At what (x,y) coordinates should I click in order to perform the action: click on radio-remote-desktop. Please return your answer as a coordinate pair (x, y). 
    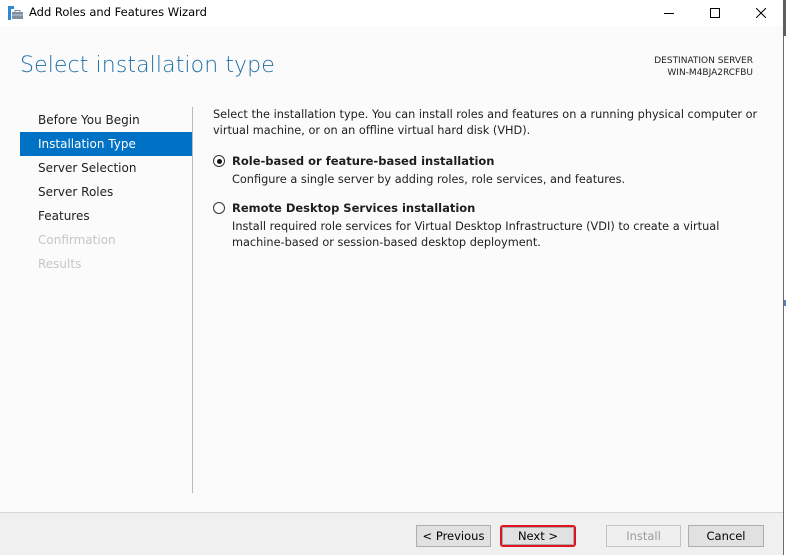
    Looking at the image, I should click on (219, 208).